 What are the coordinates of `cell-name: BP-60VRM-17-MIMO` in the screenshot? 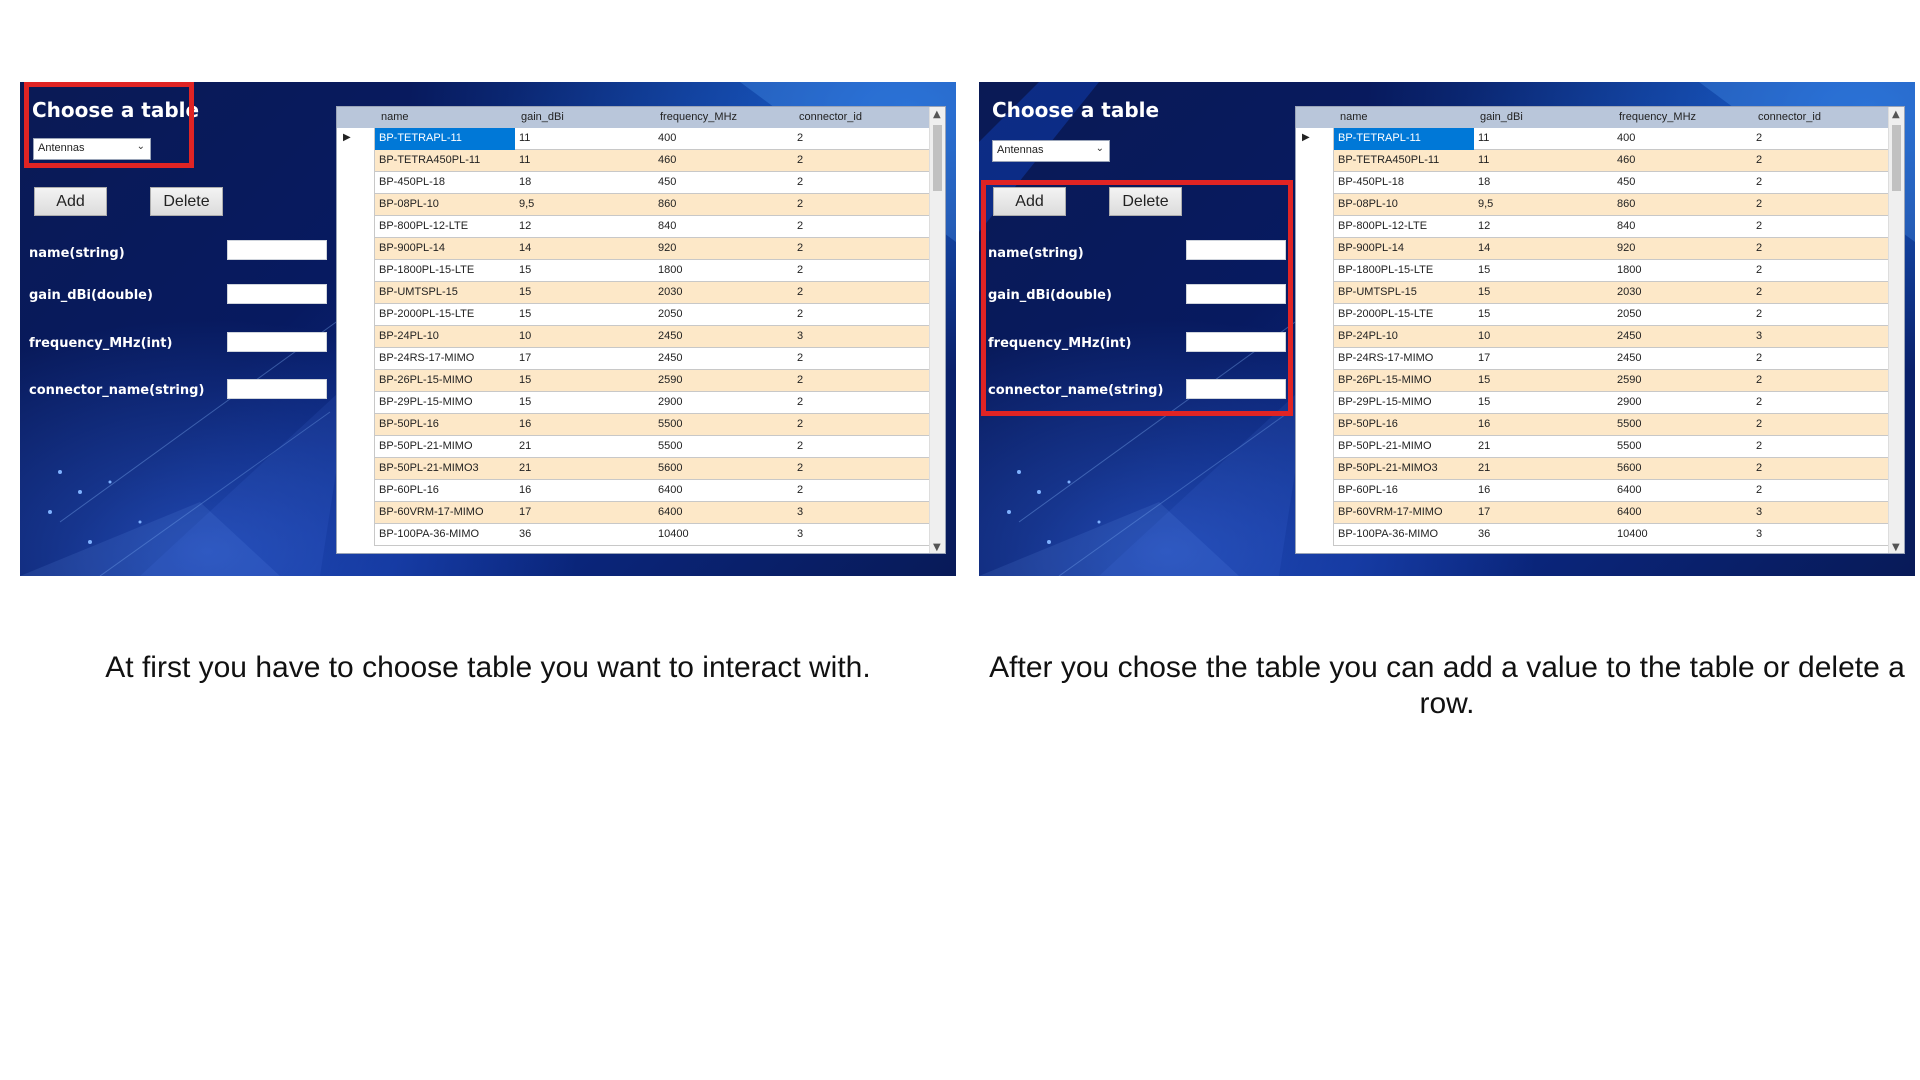 It's located at (431, 512).